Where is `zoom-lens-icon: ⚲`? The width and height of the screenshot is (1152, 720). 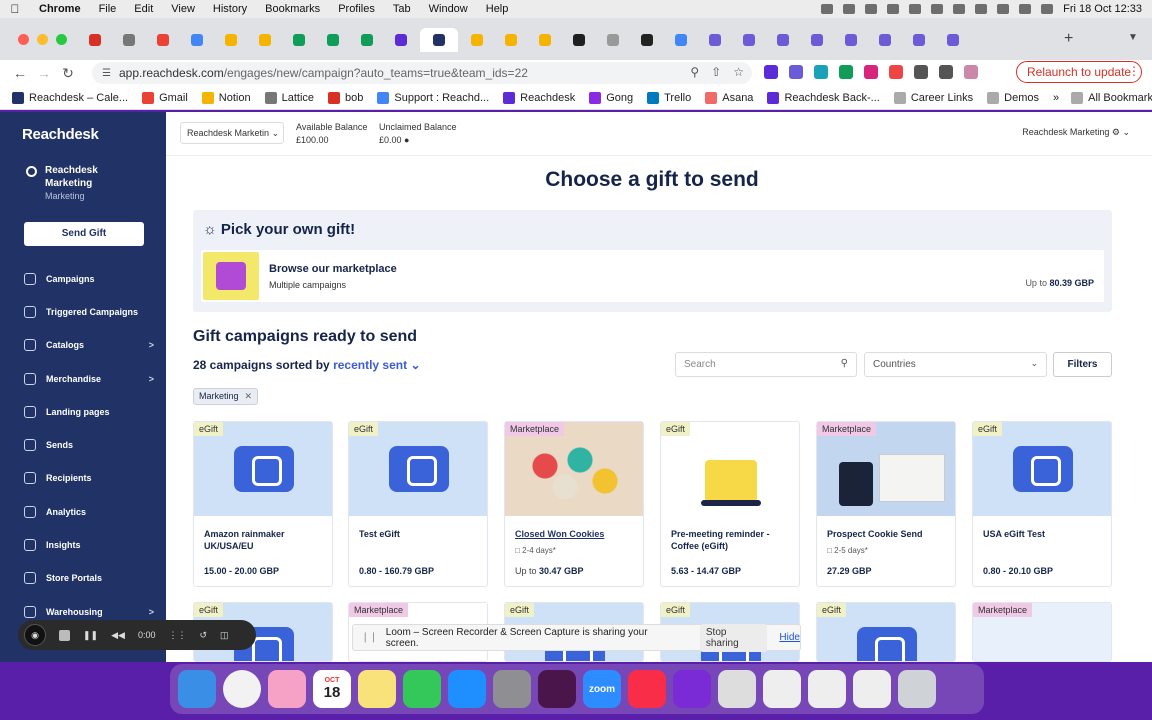
zoom-lens-icon: ⚲ is located at coordinates (694, 72).